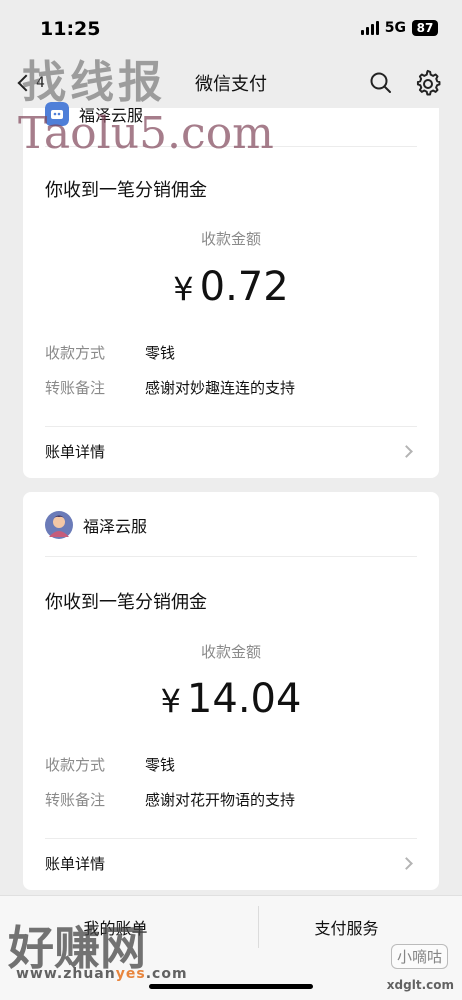  What do you see at coordinates (381, 83) in the screenshot?
I see `search-icon` at bounding box center [381, 83].